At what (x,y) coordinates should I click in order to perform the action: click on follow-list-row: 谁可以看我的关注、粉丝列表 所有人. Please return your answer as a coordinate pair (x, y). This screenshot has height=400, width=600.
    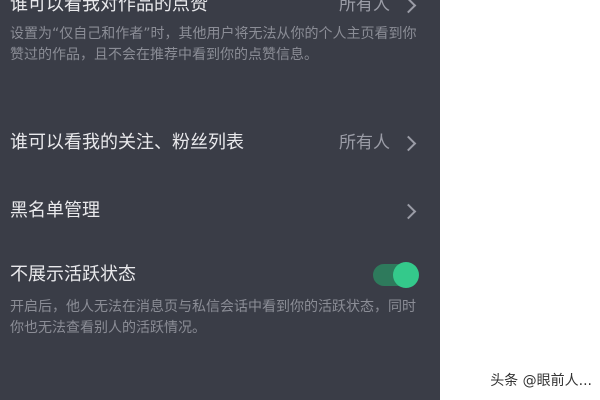
    Looking at the image, I should click on (215, 144).